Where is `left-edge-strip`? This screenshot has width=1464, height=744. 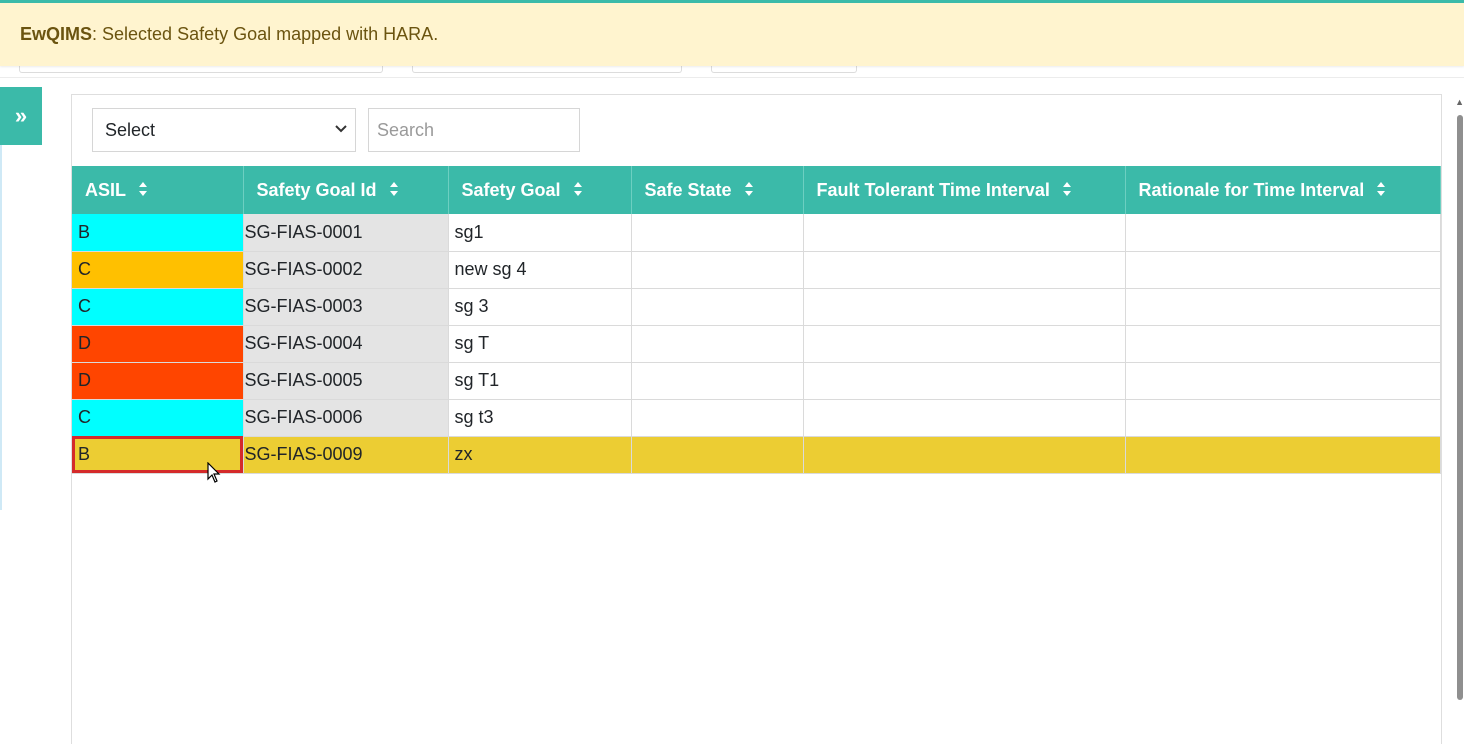
left-edge-strip is located at coordinates (1, 327).